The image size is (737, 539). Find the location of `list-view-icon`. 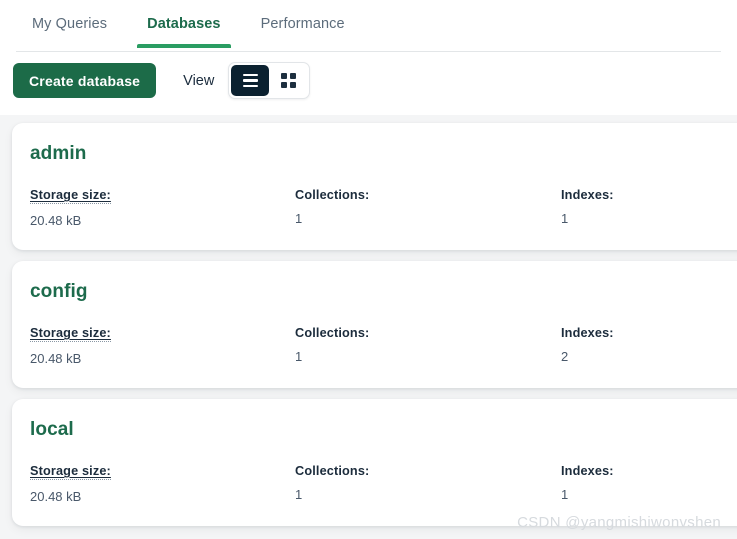

list-view-icon is located at coordinates (250, 80).